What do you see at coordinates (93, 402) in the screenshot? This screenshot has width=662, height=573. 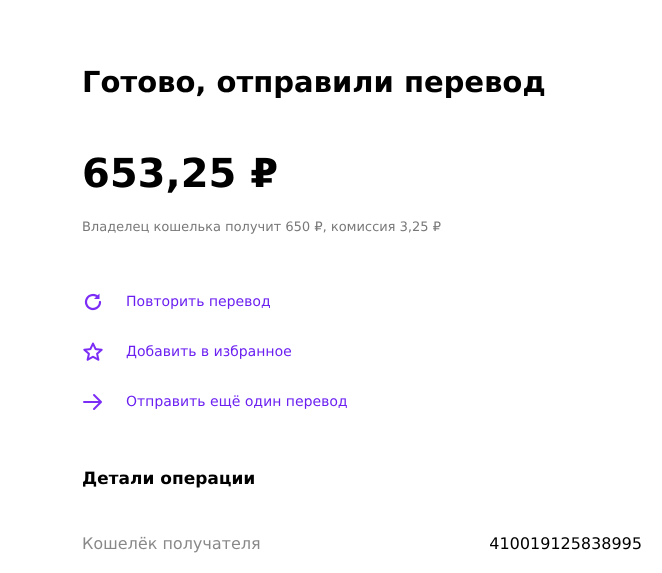 I see `arrow-right-icon` at bounding box center [93, 402].